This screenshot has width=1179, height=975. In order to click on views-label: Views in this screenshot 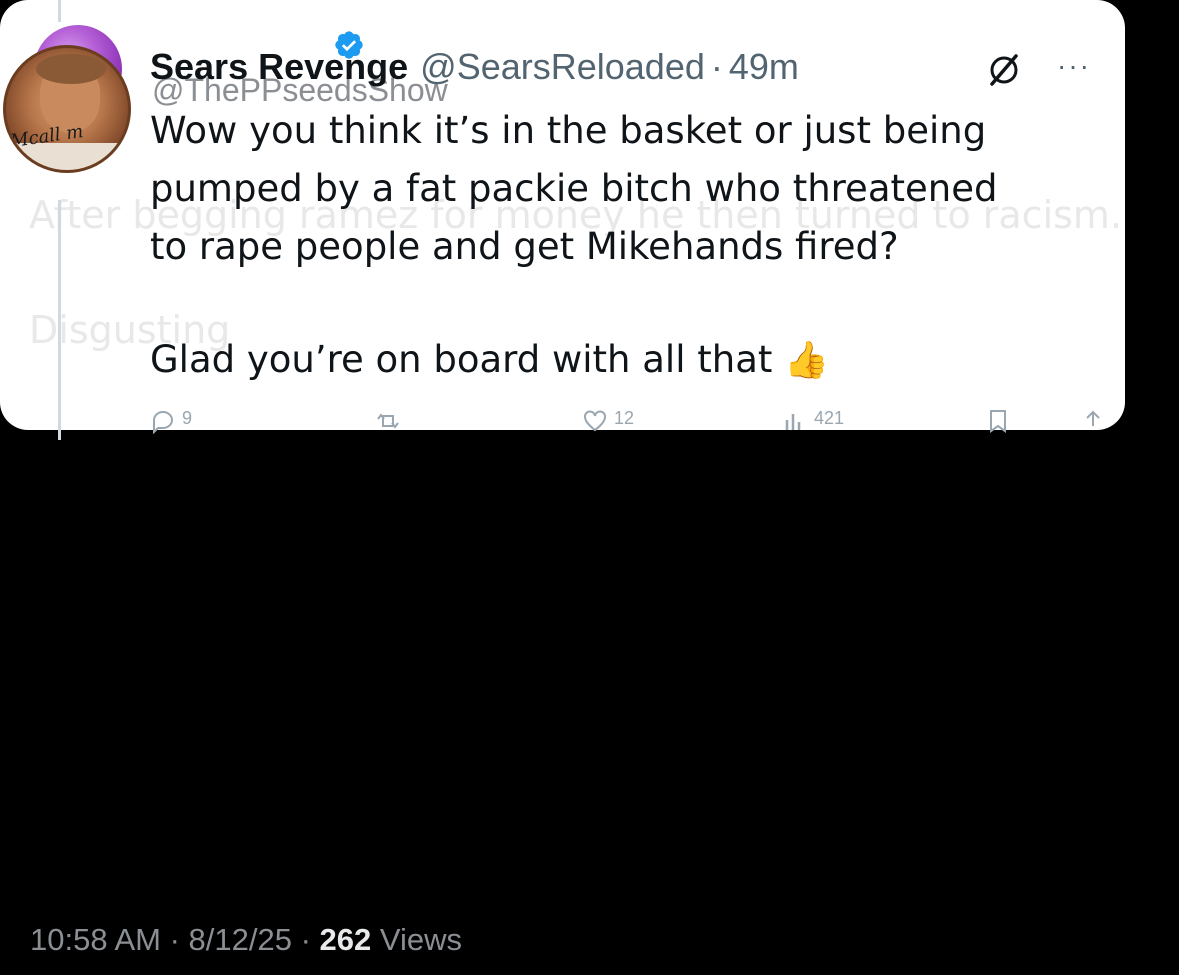, I will do `click(417, 939)`.